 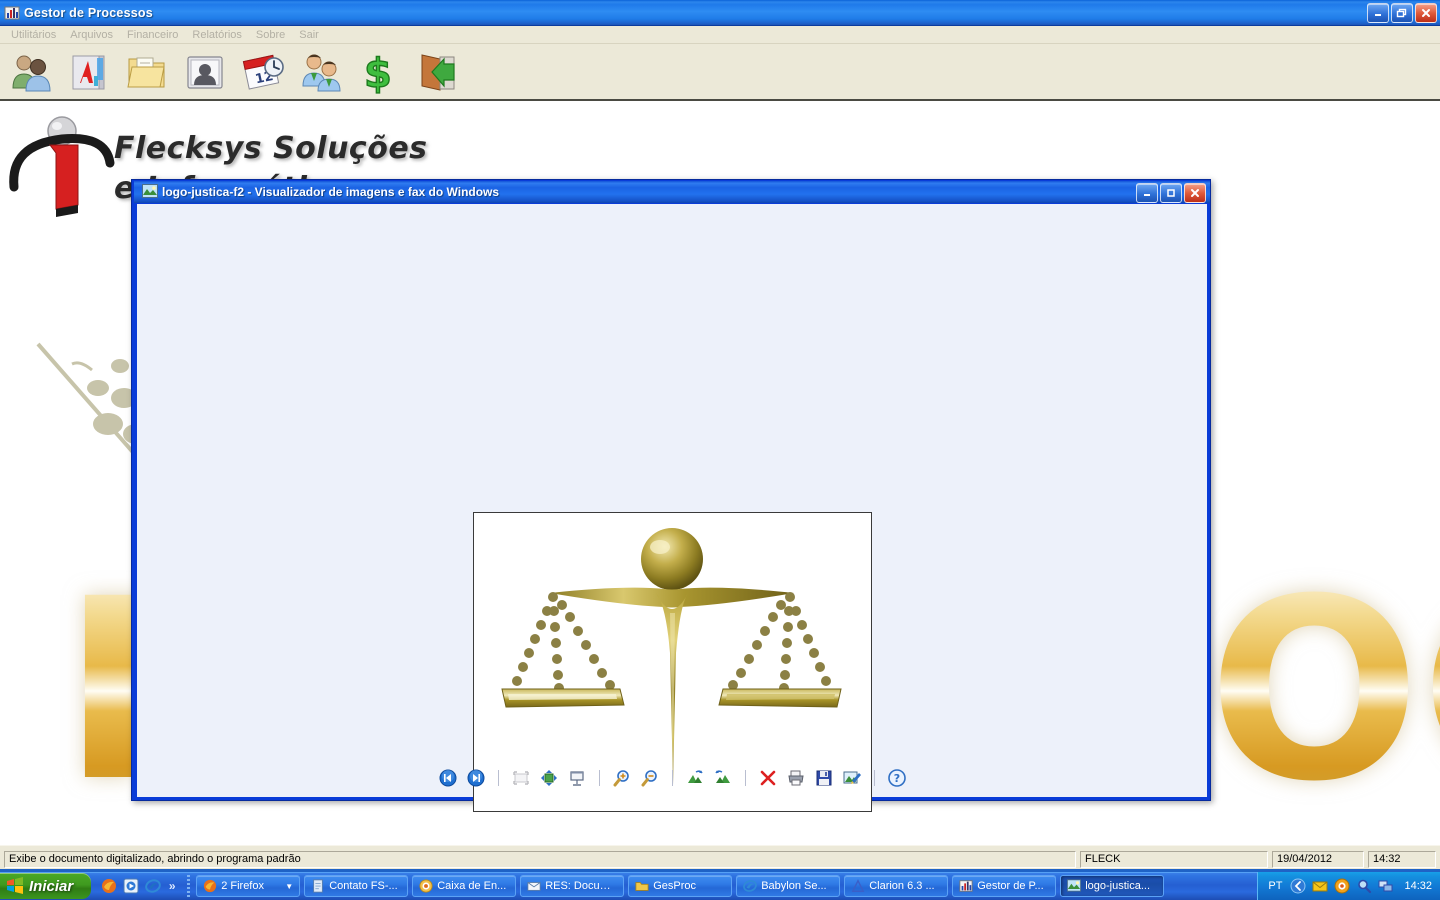 I want to click on start-button: Iniciar, so click(x=46, y=886).